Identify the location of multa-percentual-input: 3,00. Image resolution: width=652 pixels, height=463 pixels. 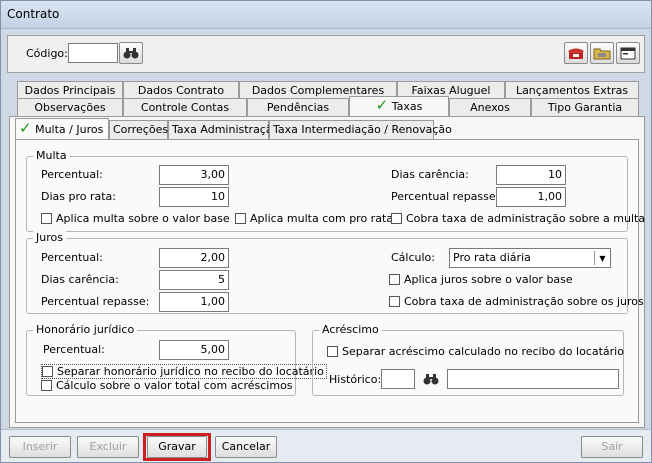
(194, 175).